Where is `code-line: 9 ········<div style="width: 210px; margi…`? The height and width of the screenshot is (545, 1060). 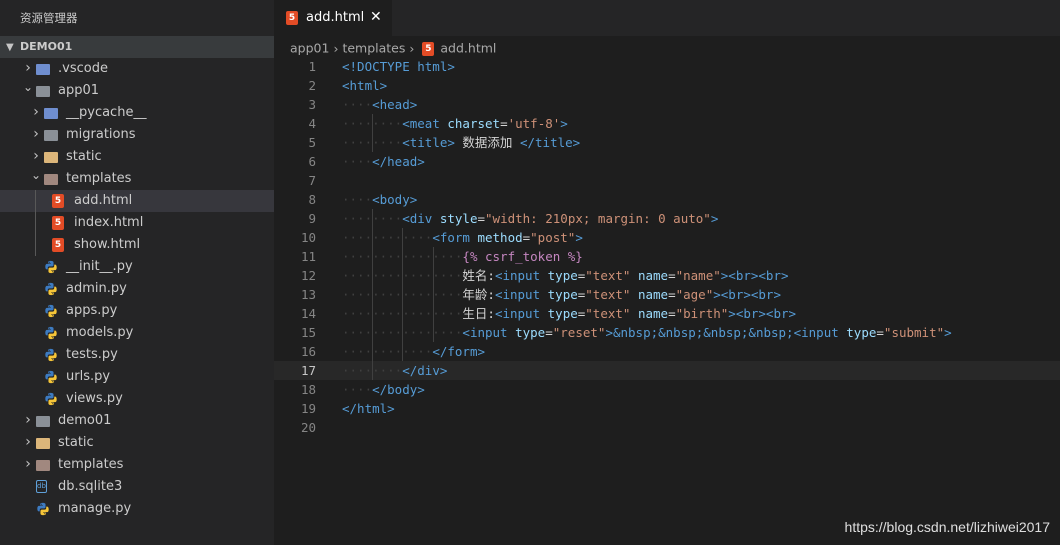 code-line: 9 ········<div style="width: 210px; margi… is located at coordinates (667, 218).